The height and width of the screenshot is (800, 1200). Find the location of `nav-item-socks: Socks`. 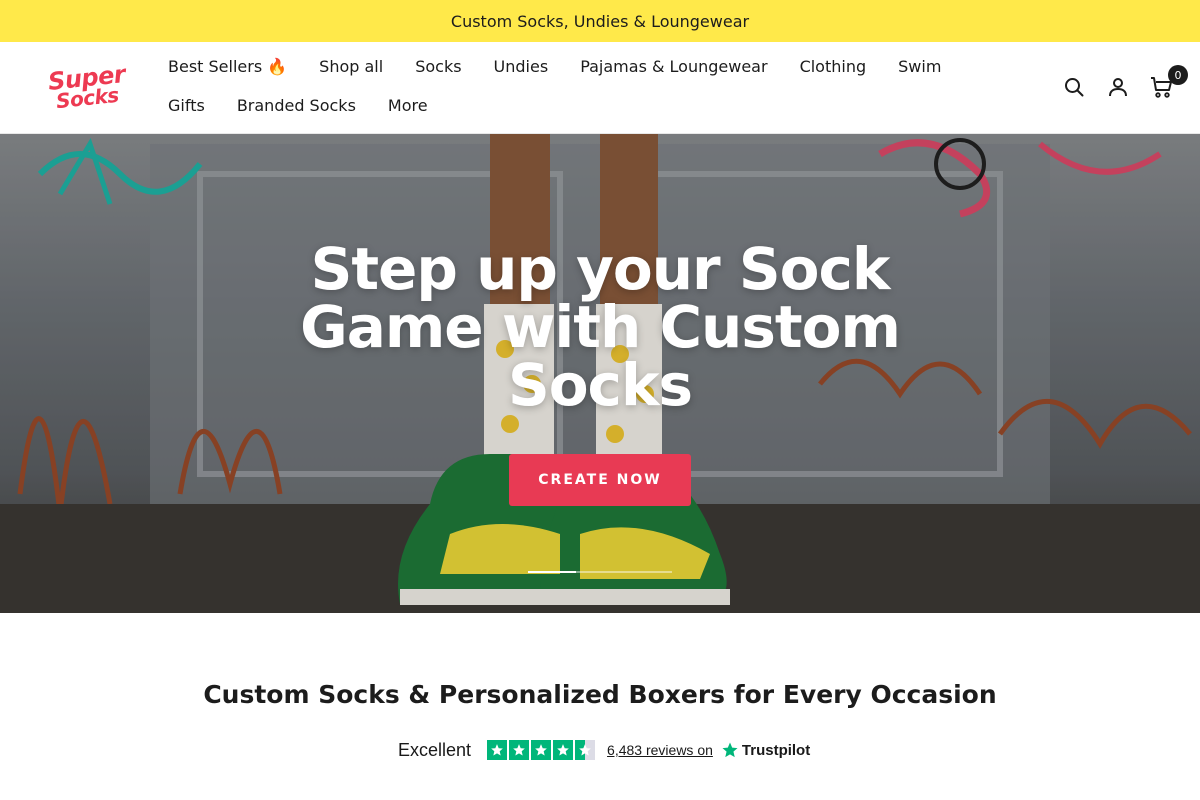

nav-item-socks: Socks is located at coordinates (438, 67).